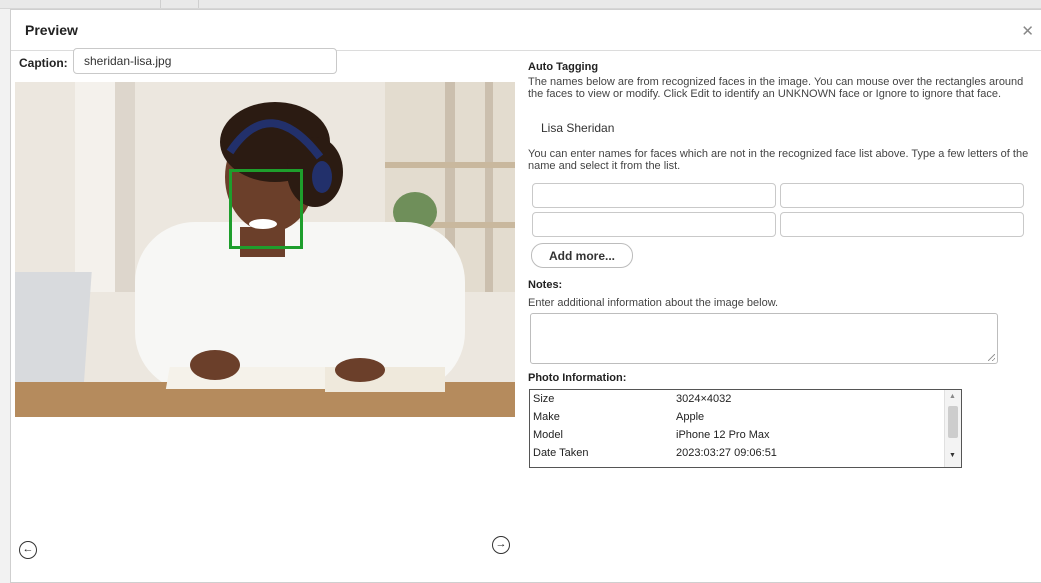 The image size is (1041, 583). I want to click on scroll-thumb, so click(953, 422).